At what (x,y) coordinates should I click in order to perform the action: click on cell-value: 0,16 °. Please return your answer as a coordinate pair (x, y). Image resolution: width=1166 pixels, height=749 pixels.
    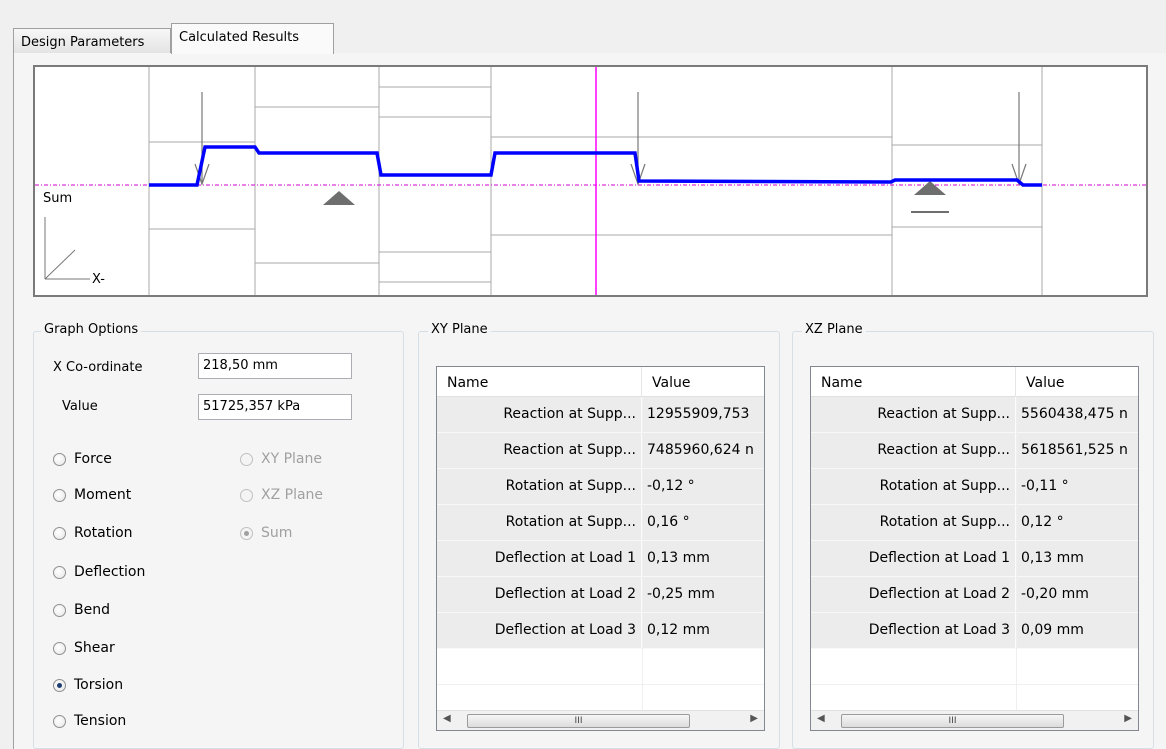
    Looking at the image, I should click on (668, 522).